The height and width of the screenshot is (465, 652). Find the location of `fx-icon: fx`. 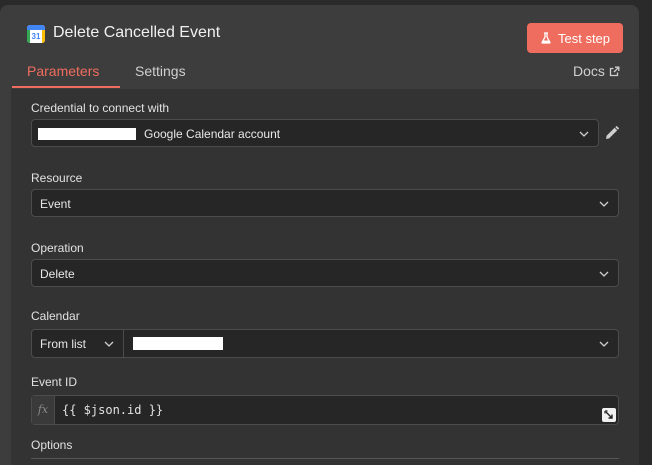

fx-icon: fx is located at coordinates (43, 410).